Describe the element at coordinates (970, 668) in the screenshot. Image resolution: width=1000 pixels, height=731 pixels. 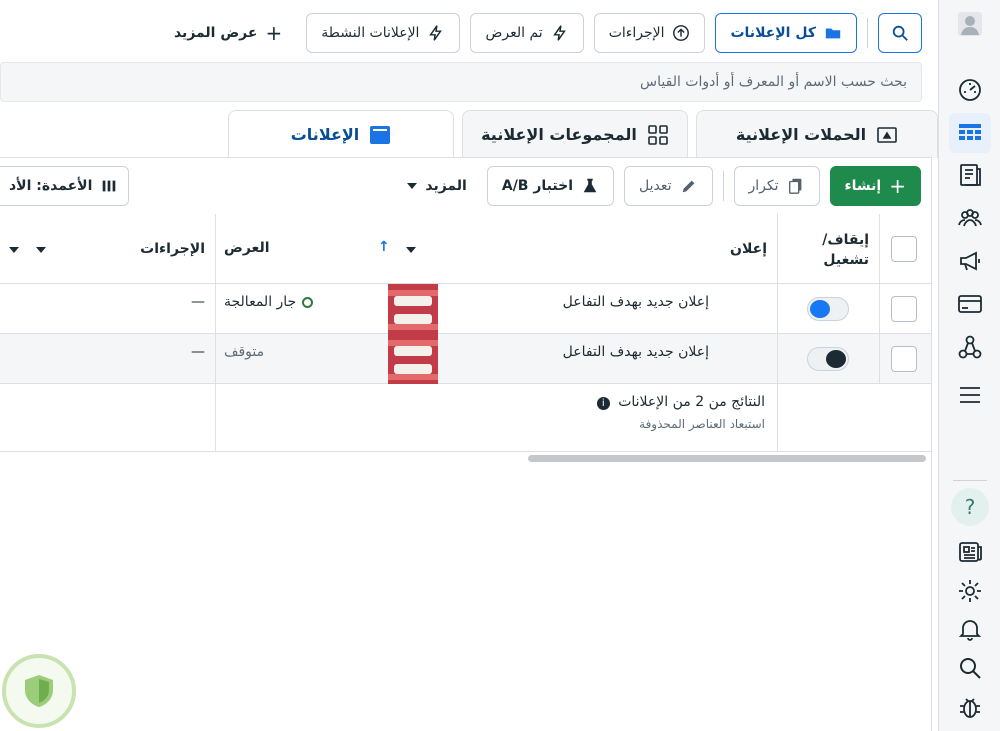
I see `search-icon` at that location.